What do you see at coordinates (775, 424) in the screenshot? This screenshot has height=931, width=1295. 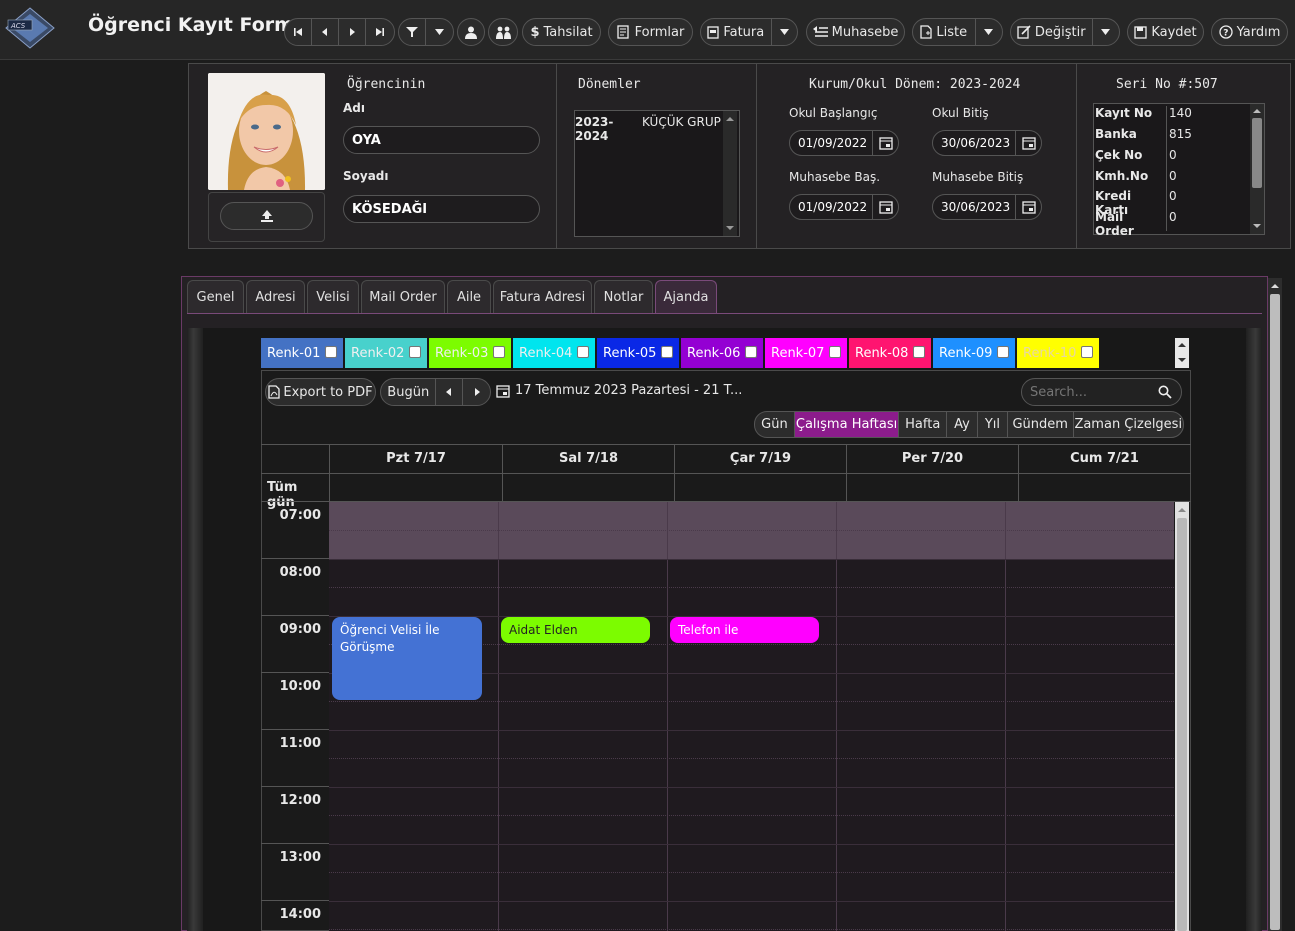 I see `view-day: Gün` at bounding box center [775, 424].